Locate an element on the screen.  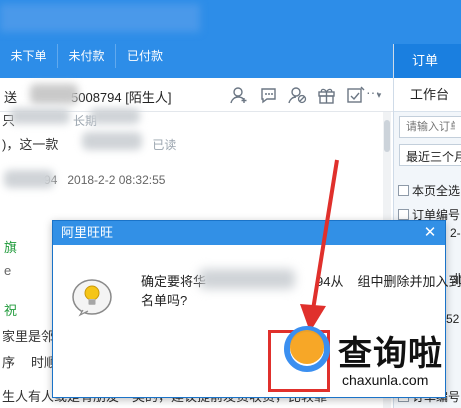
contact-id: 5008794 is located at coordinates (96, 97).